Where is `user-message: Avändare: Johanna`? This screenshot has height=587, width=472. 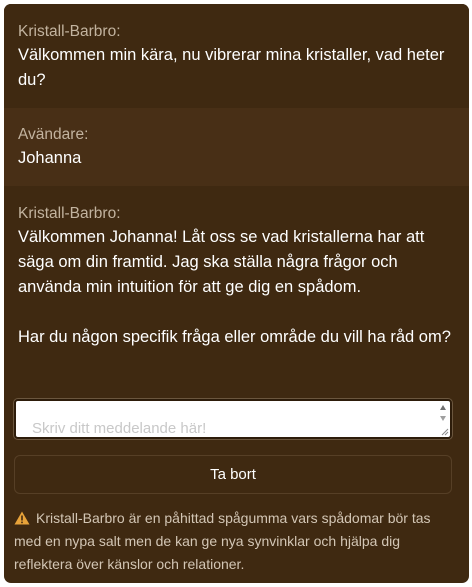 user-message: Avändare: Johanna is located at coordinates (236, 147).